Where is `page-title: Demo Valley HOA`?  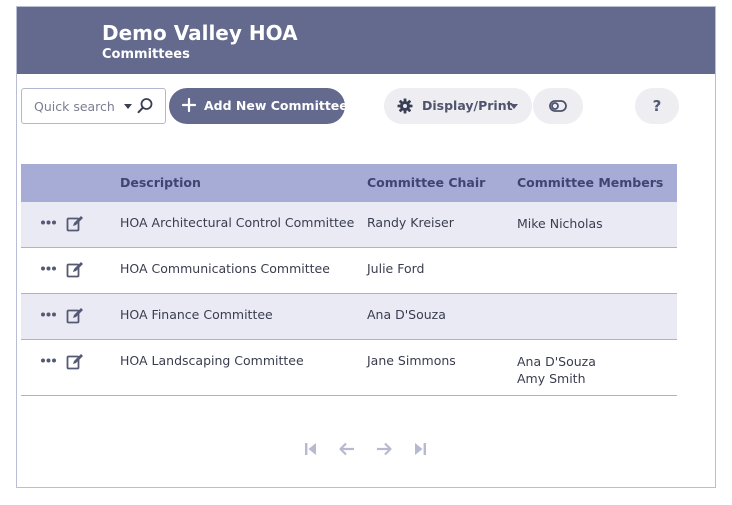
page-title: Demo Valley HOA is located at coordinates (200, 33).